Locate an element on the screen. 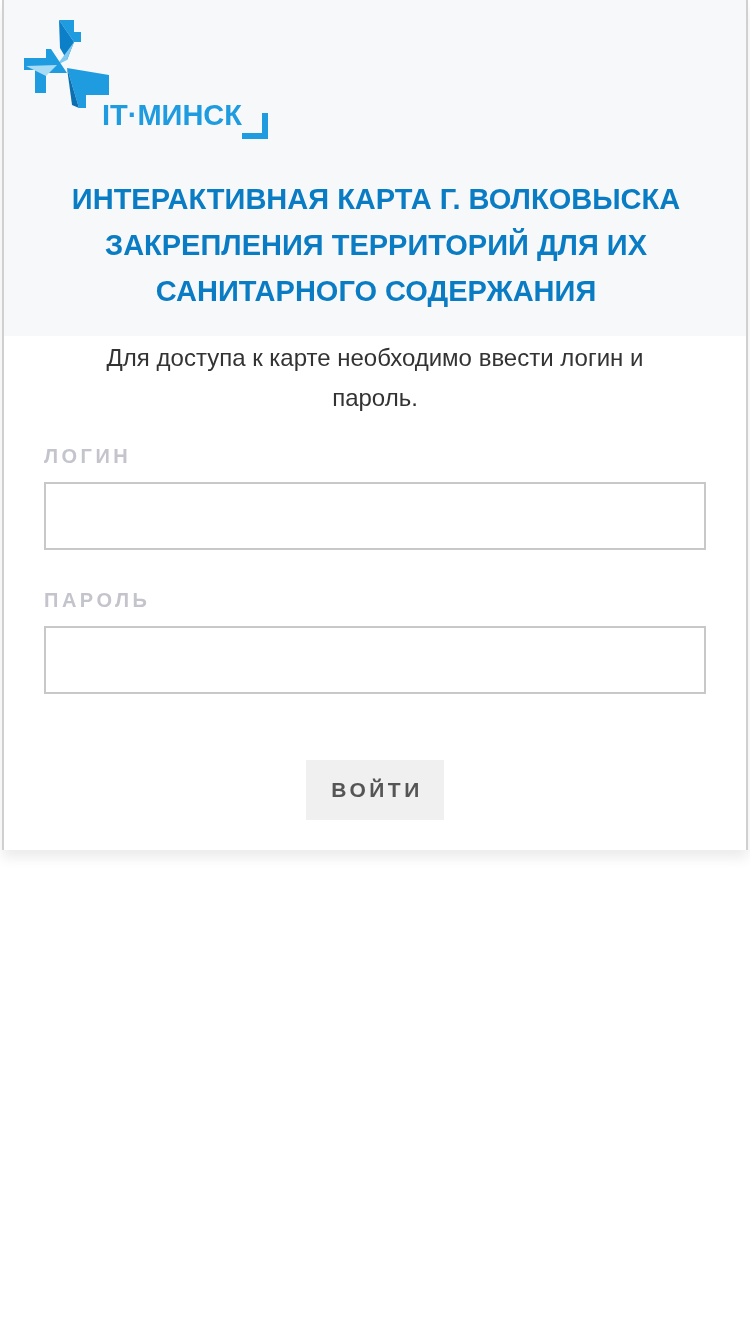 This screenshot has width=750, height=1334. field-label: ПАРОЛЬ is located at coordinates (98, 600).